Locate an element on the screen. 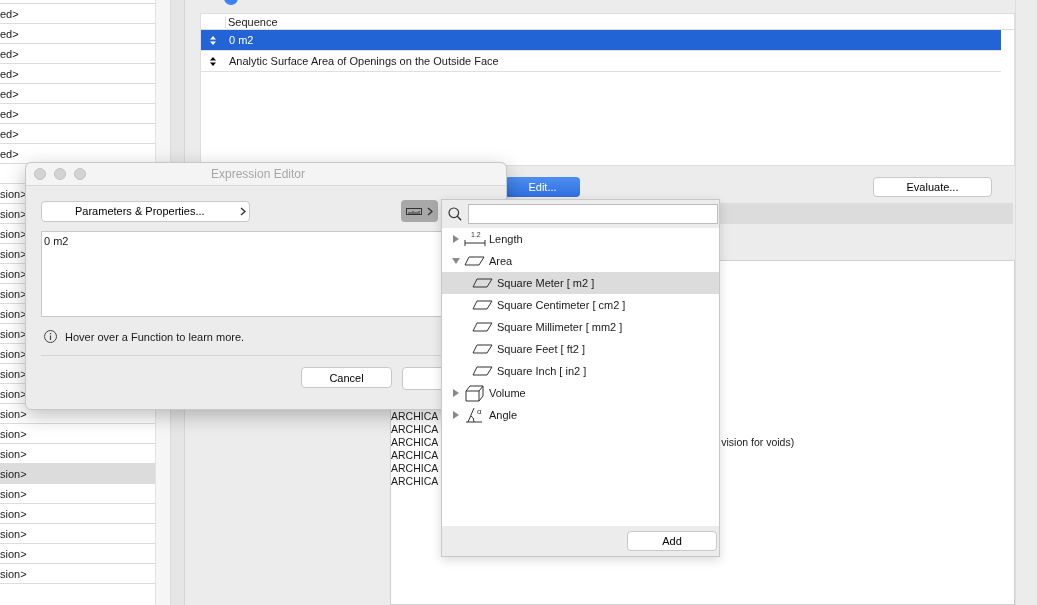  table-cell: Analytic Surface Area of Openings on the Outside Face is located at coordinates (364, 61).